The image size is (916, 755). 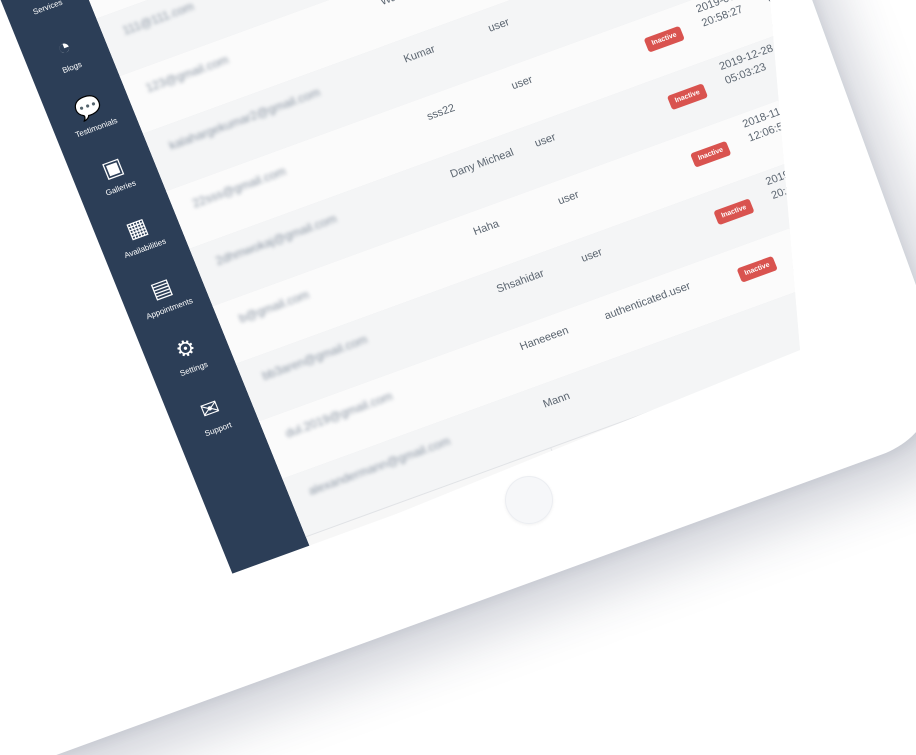 I want to click on home-button, so click(x=529, y=500).